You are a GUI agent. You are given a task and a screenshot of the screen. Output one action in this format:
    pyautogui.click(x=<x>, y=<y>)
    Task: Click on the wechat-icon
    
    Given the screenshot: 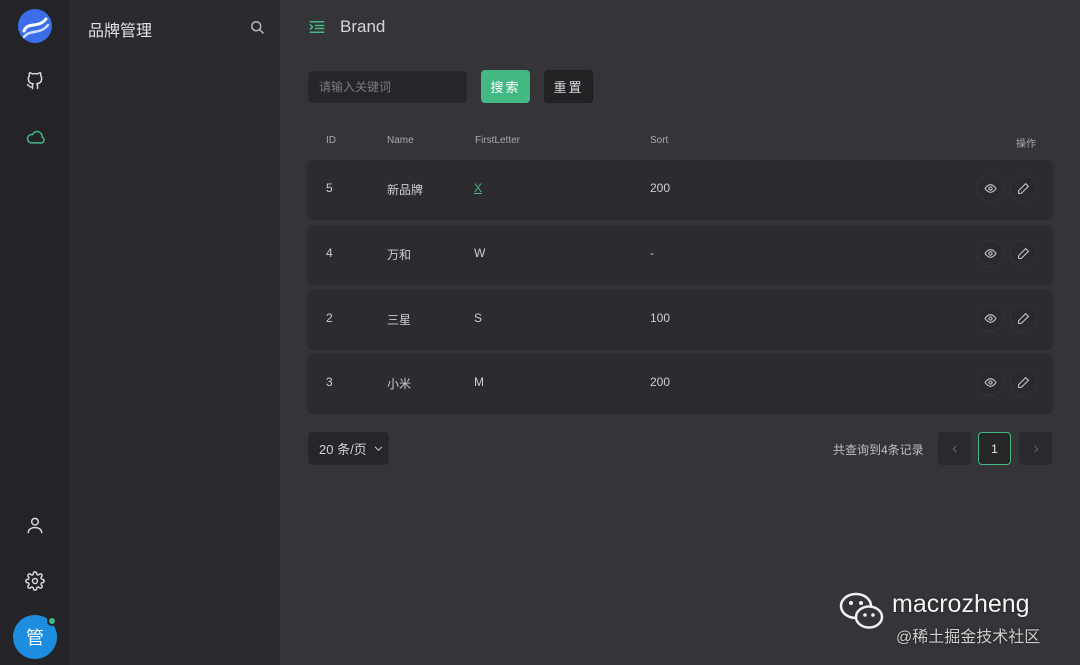 What is the action you would take?
    pyautogui.click(x=861, y=610)
    